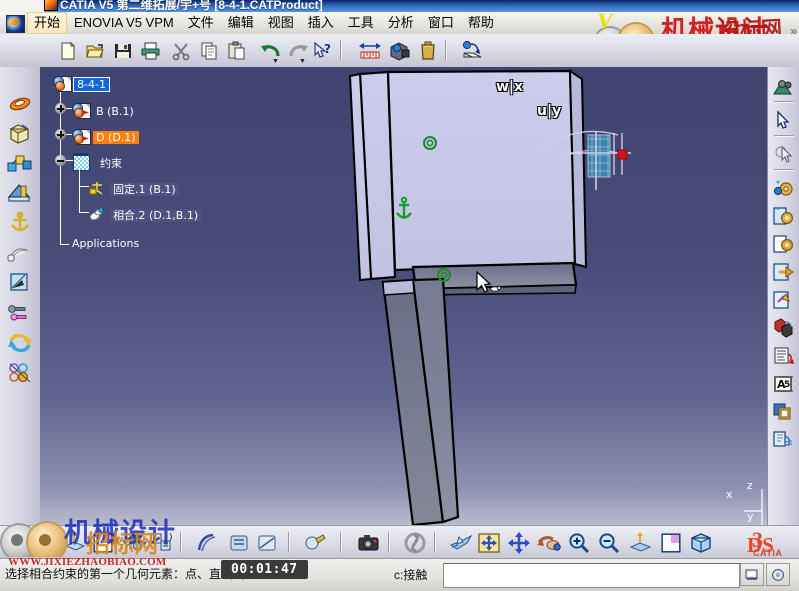  I want to click on select-arrow-icon, so click(784, 120).